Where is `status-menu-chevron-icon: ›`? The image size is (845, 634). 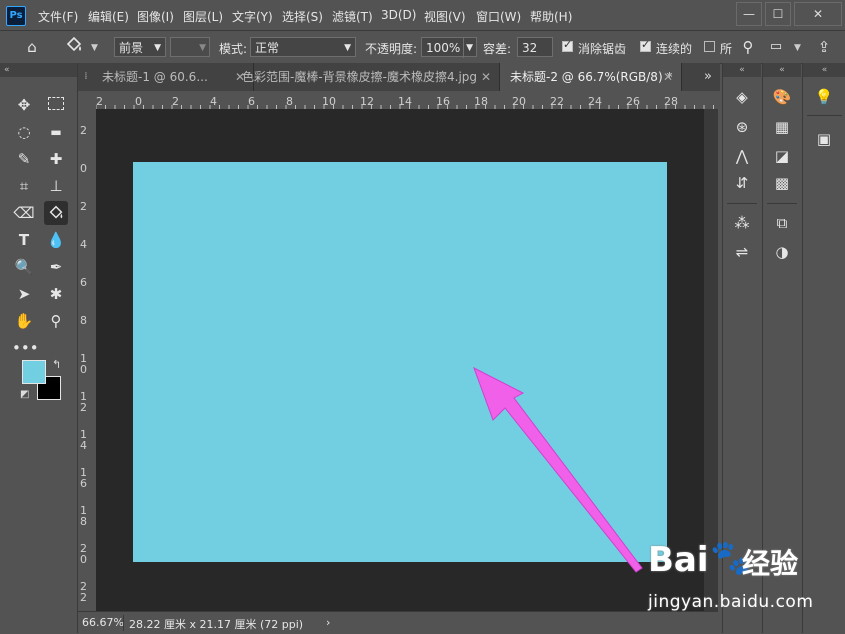 status-menu-chevron-icon: › is located at coordinates (328, 622).